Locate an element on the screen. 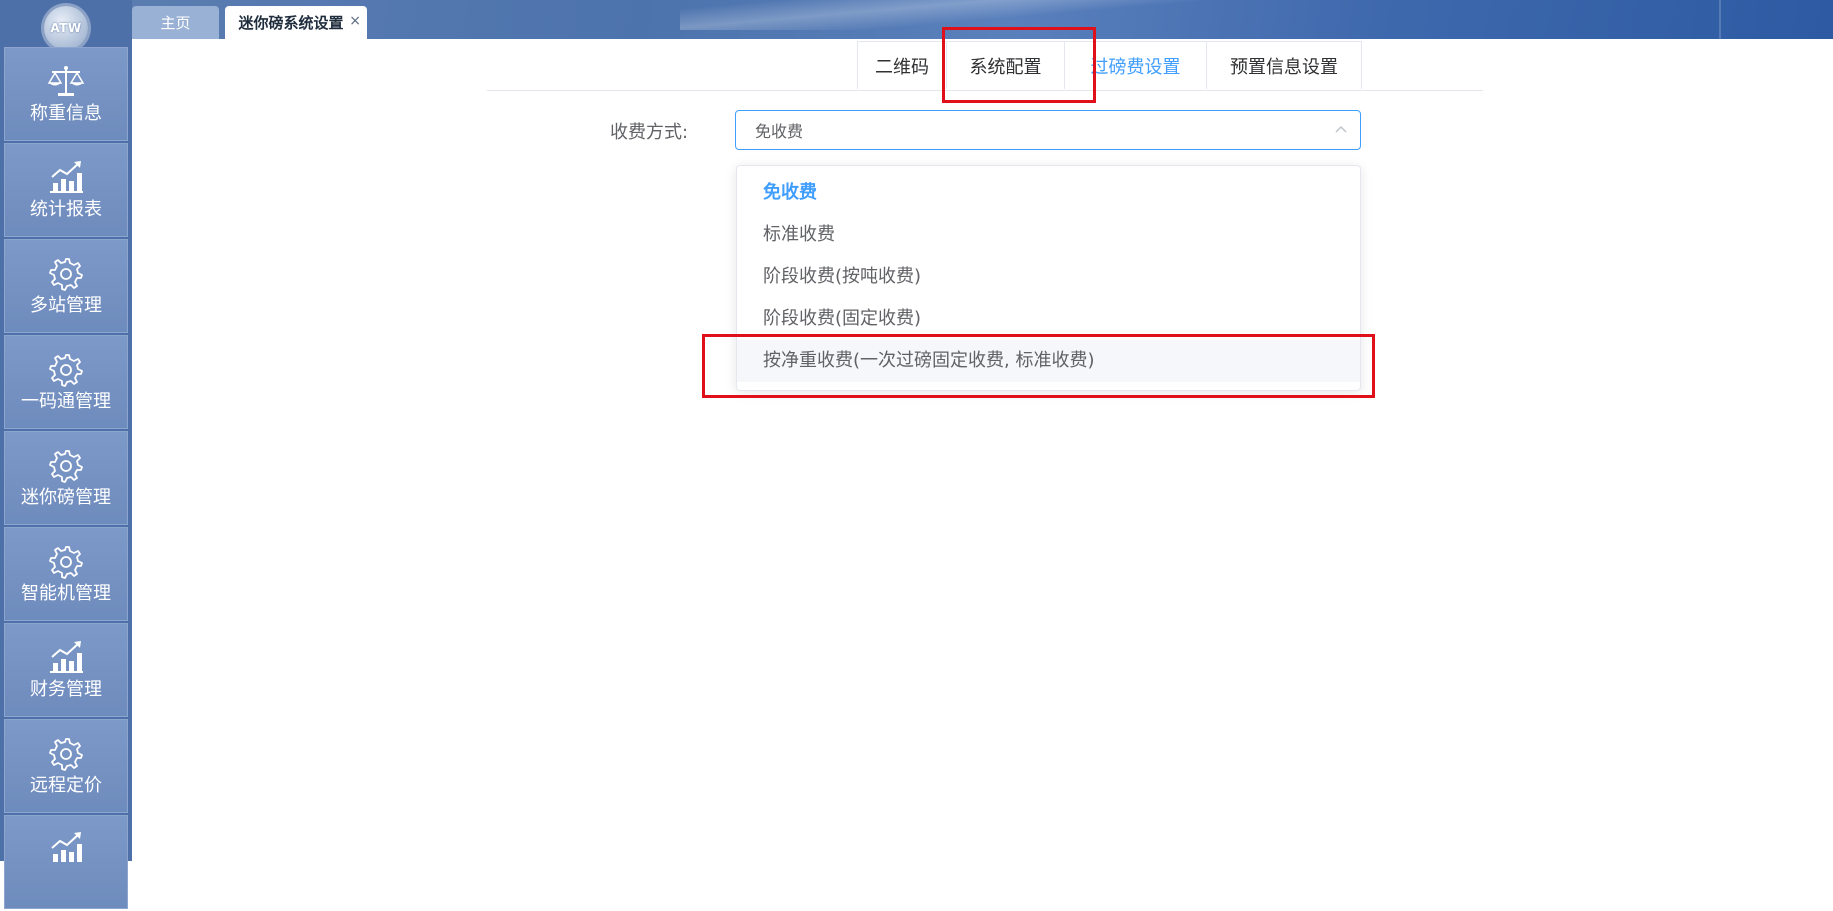  sidebar-item-label: 智能机管理 is located at coordinates (66, 593).